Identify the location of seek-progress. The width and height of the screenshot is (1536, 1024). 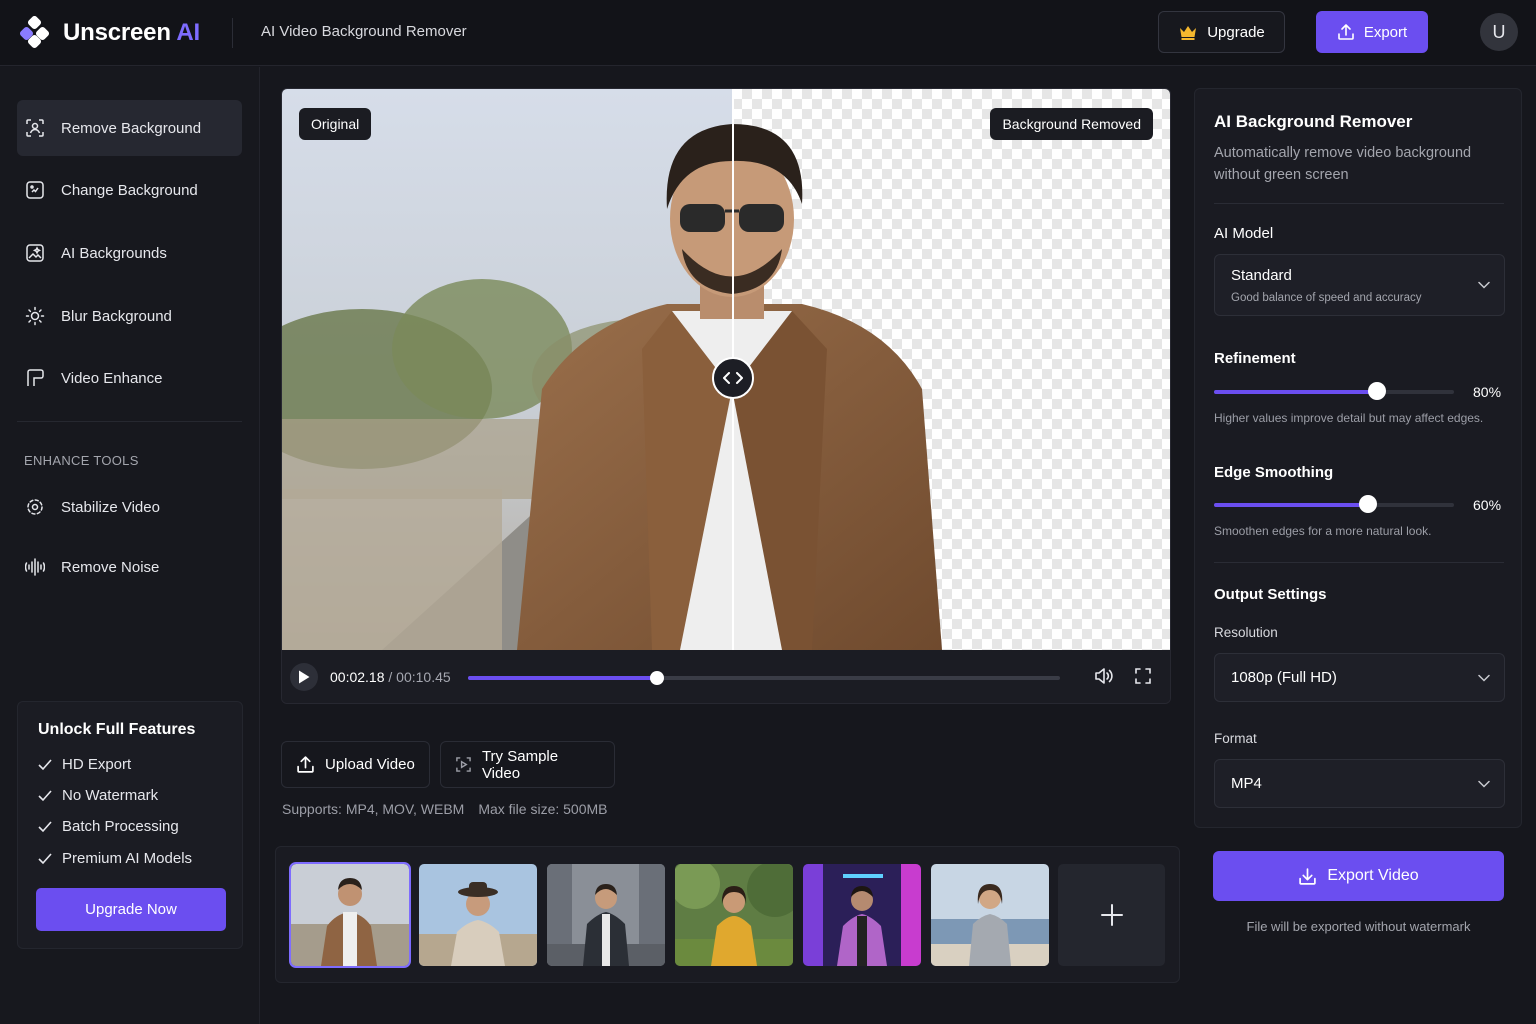
(563, 678).